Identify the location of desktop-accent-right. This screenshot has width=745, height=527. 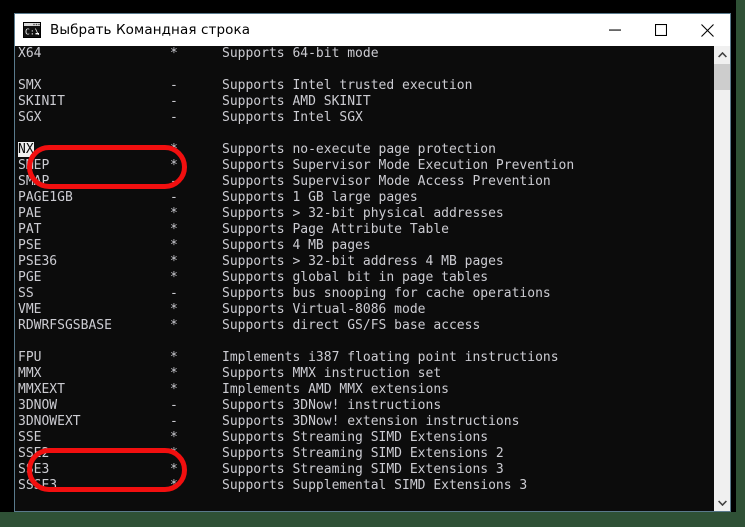
(740, 263).